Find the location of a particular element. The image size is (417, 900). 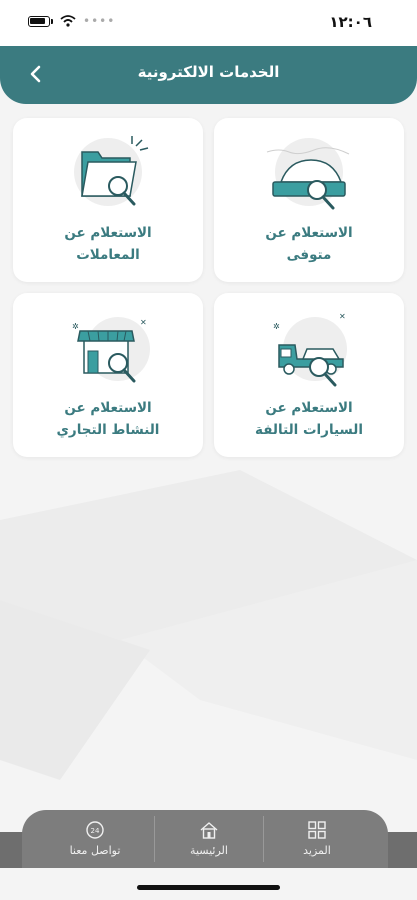

card-label-line2: السيارات التالفة is located at coordinates (309, 430).